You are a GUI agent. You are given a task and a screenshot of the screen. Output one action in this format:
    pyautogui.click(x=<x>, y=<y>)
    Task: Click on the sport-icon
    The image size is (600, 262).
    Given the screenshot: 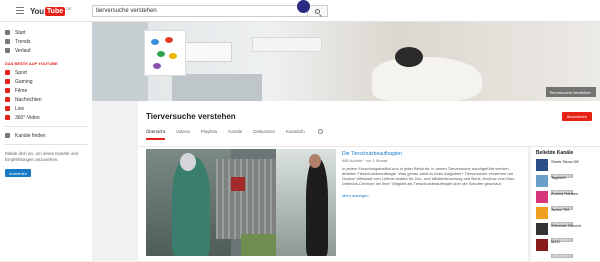 What is the action you would take?
    pyautogui.click(x=7, y=72)
    